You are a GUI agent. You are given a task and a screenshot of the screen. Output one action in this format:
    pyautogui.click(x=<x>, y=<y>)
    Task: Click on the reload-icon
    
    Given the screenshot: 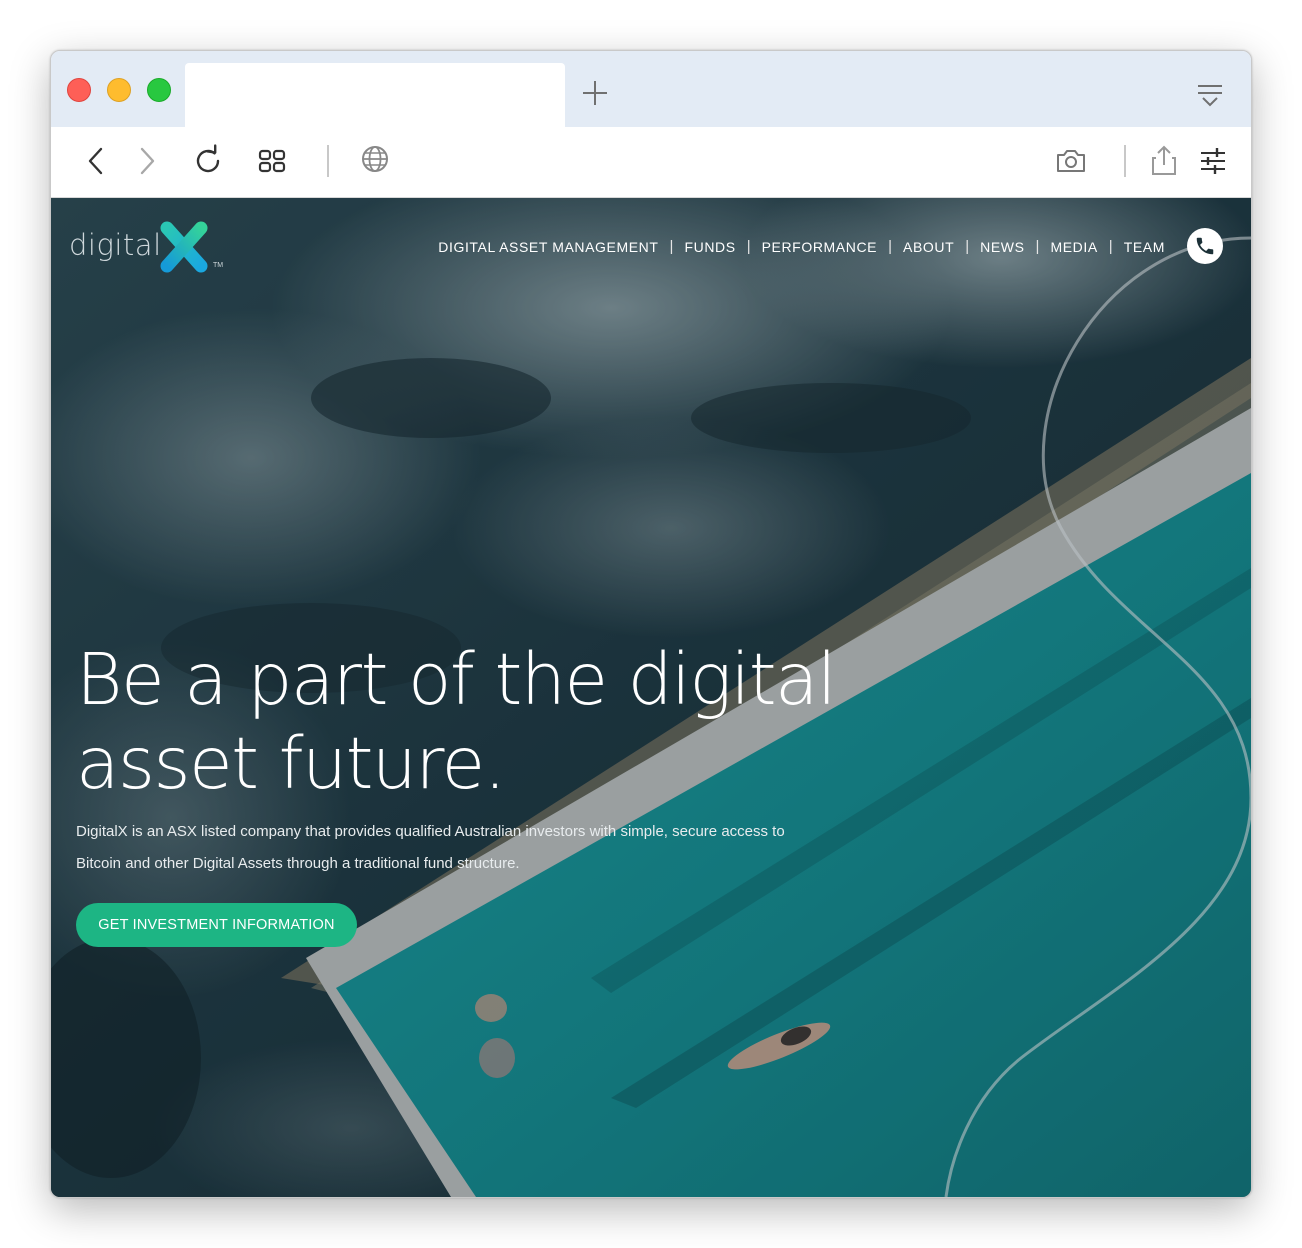 What is the action you would take?
    pyautogui.click(x=208, y=158)
    